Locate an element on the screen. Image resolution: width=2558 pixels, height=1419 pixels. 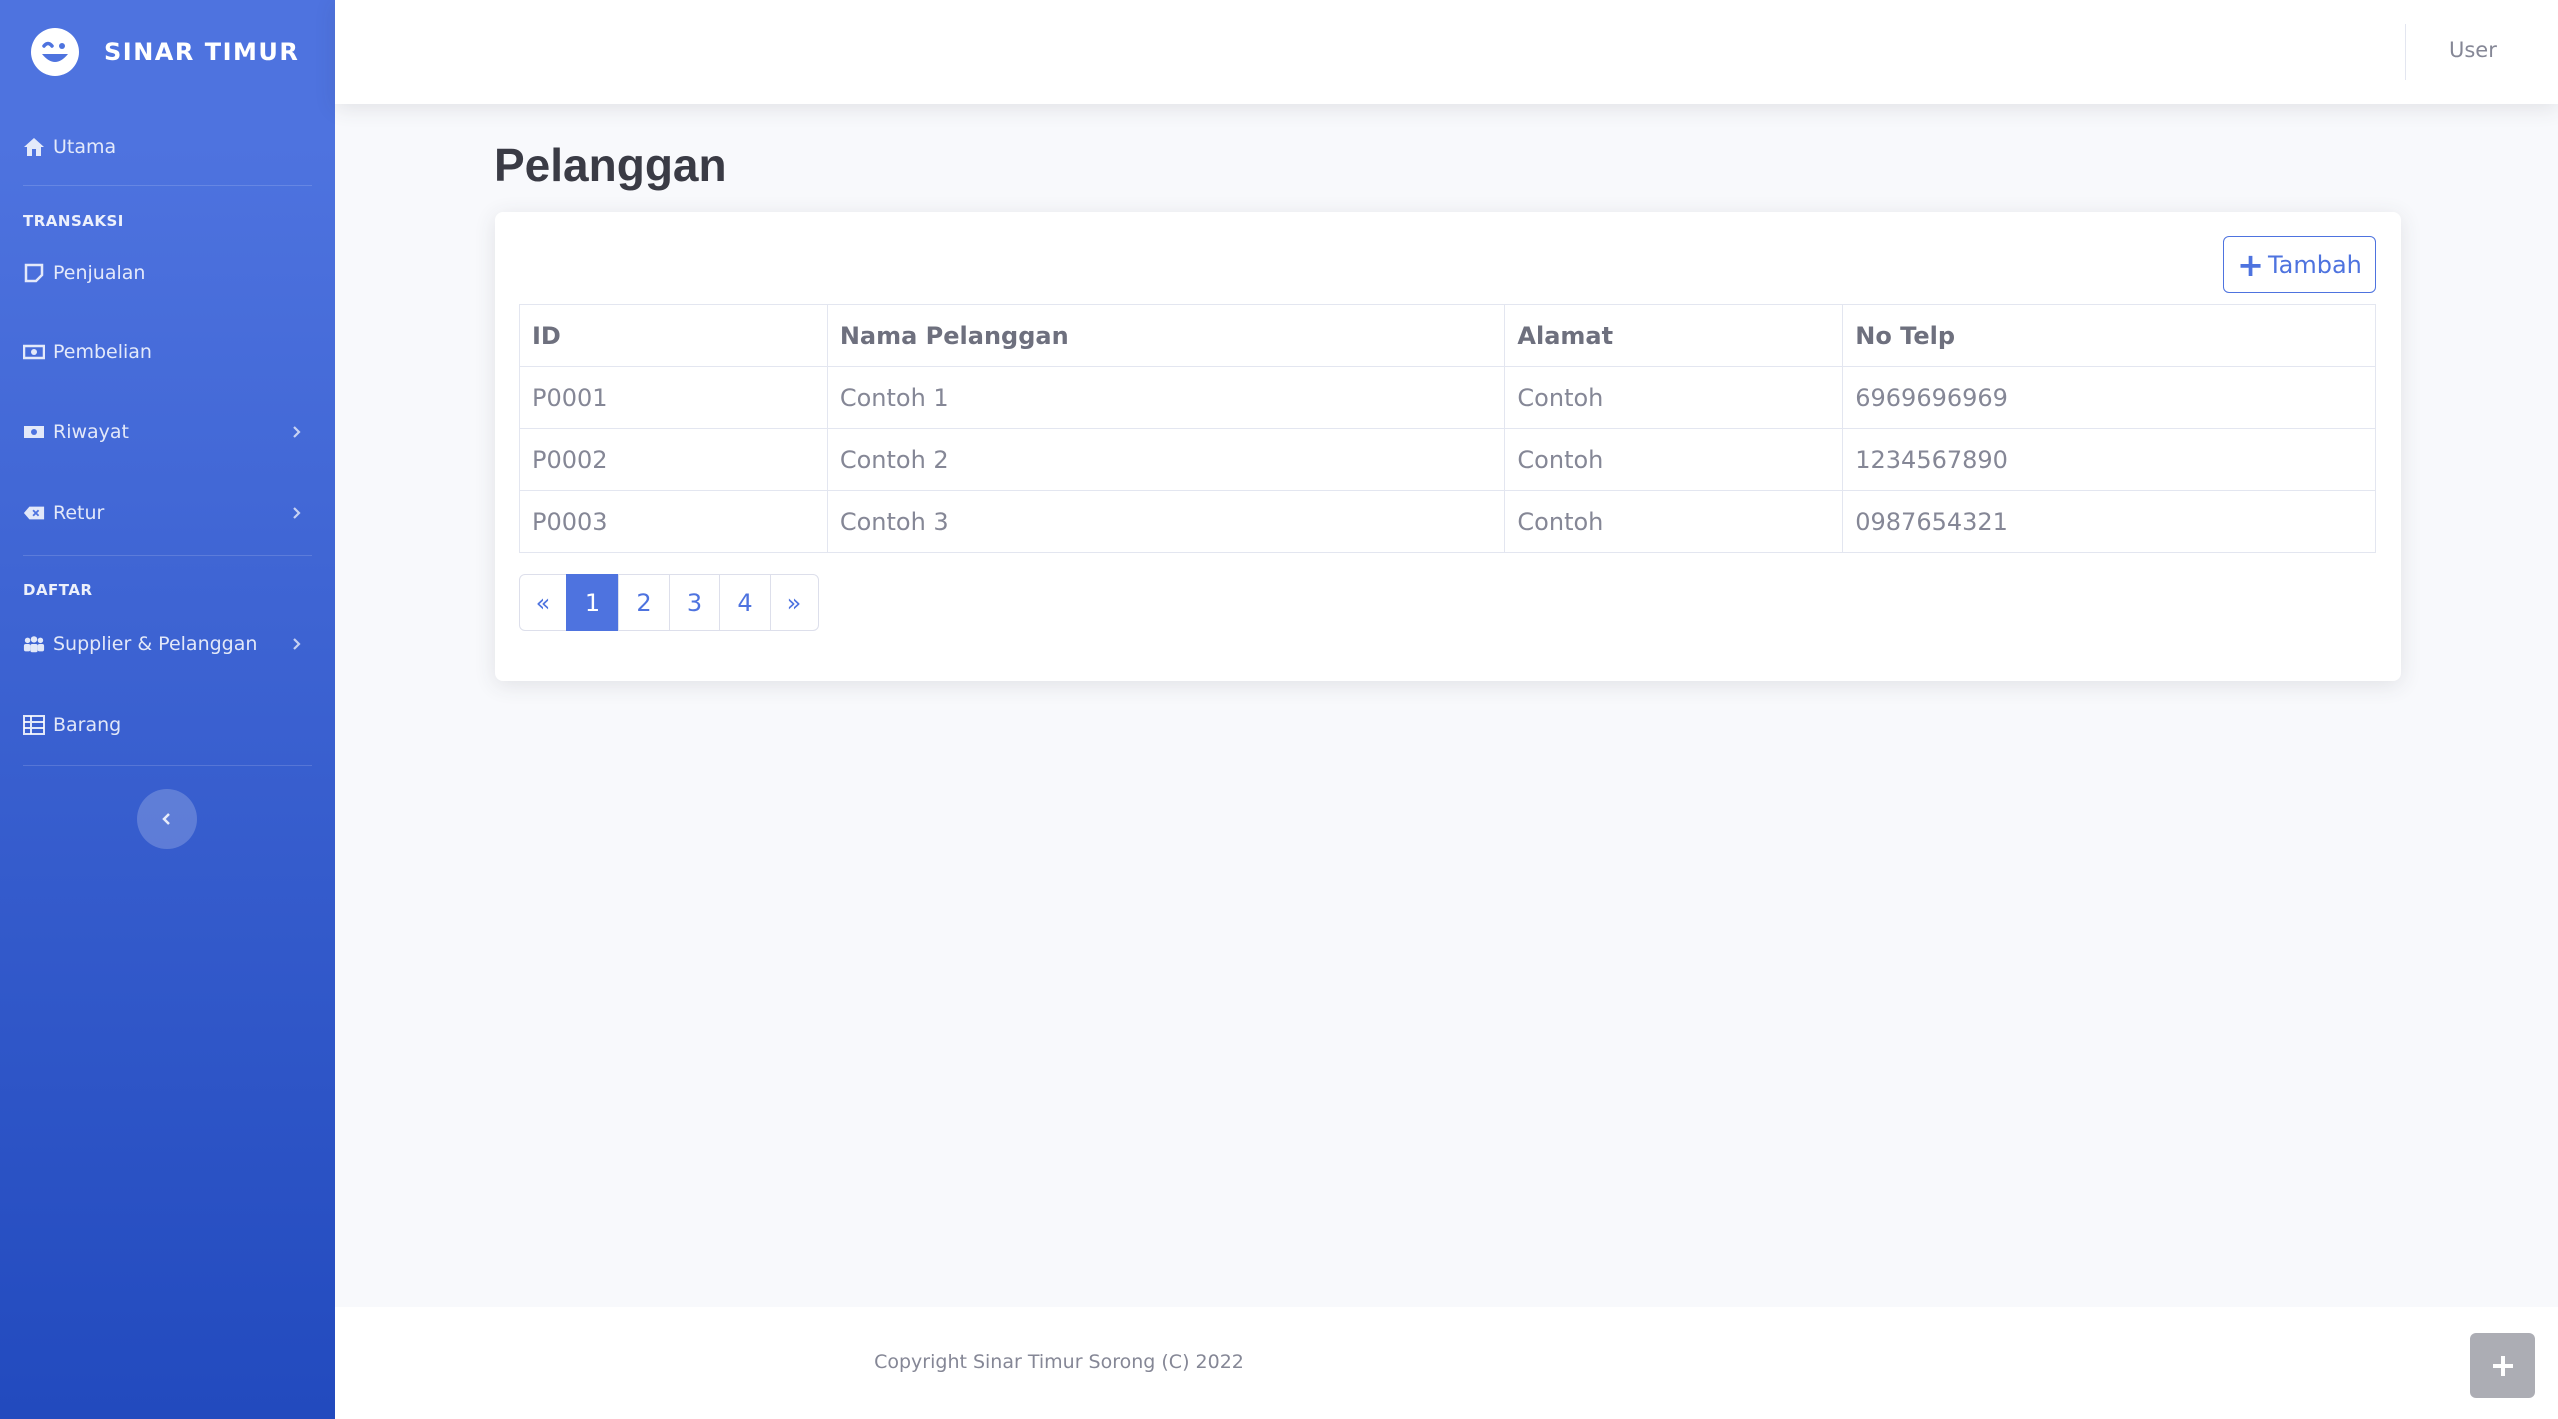
sticky-note-icon is located at coordinates (34, 273).